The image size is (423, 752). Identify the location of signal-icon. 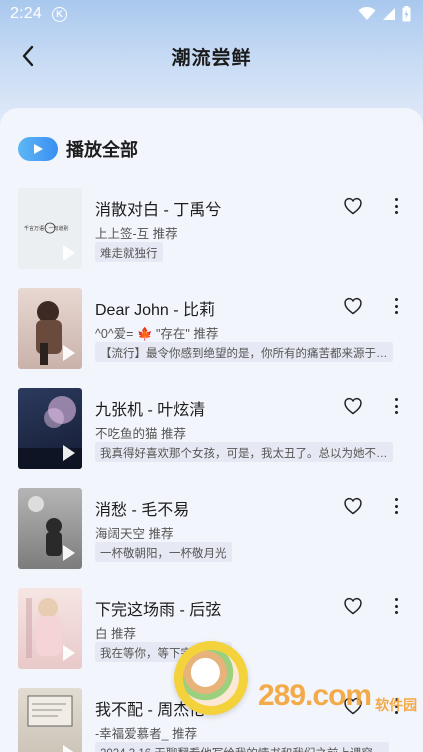
(389, 14).